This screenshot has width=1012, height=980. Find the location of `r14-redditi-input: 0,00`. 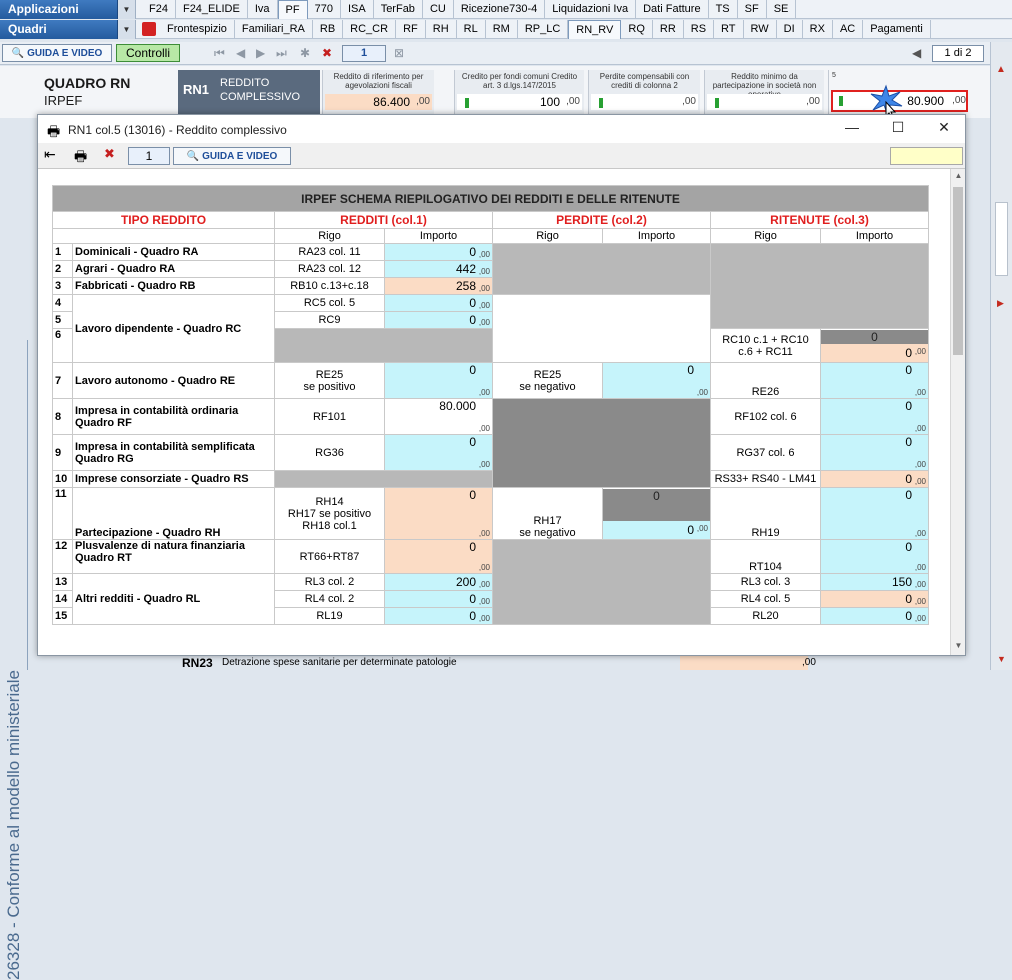

r14-redditi-input: 0,00 is located at coordinates (438, 599).